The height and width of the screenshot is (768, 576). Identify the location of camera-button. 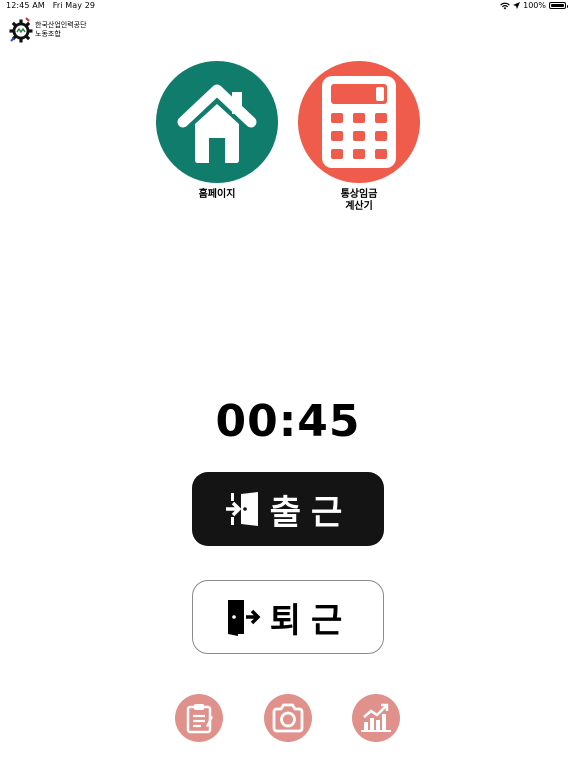
(288, 718).